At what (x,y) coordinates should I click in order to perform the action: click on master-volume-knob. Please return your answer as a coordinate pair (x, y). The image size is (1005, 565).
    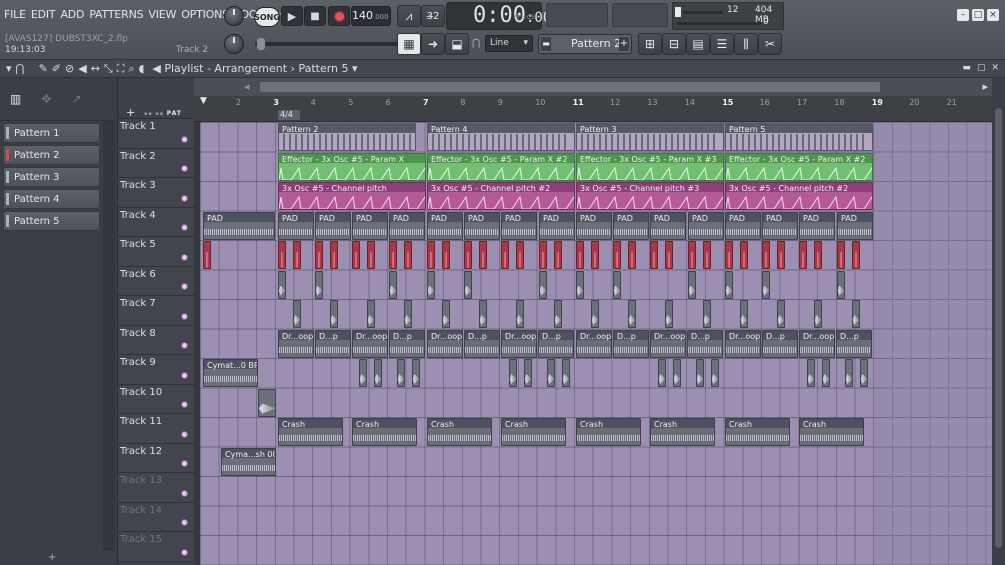
    Looking at the image, I should click on (234, 16).